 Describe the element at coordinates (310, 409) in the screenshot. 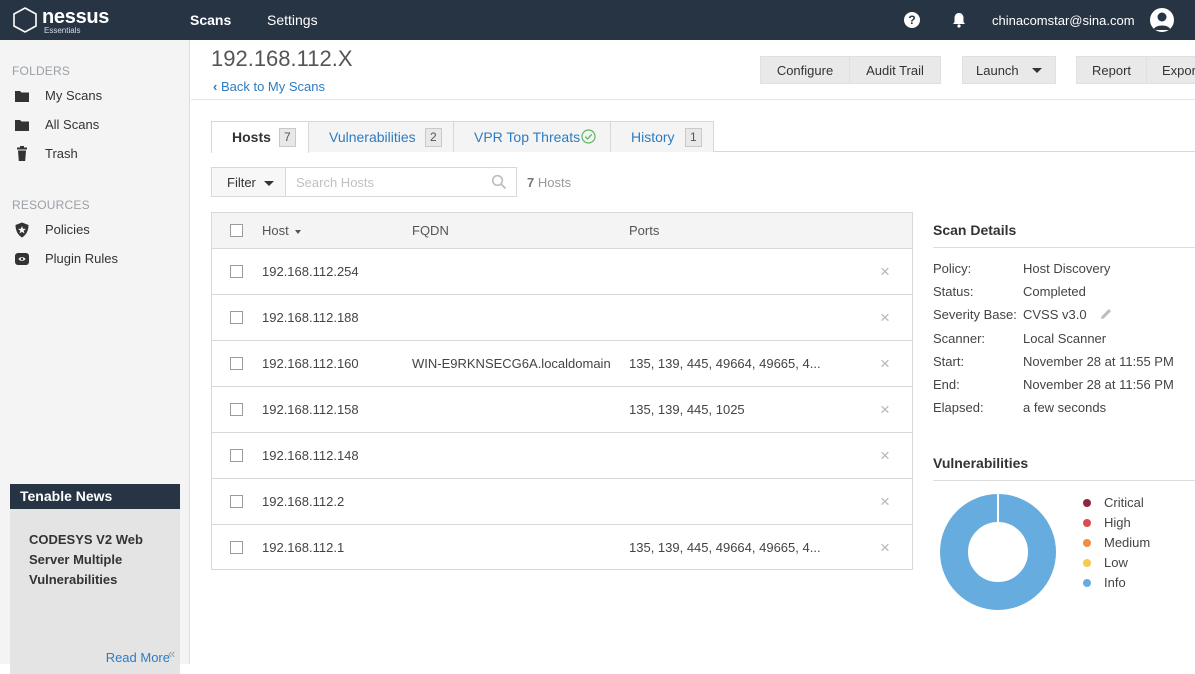

I see `cell-host: 192.168.112.158` at that location.